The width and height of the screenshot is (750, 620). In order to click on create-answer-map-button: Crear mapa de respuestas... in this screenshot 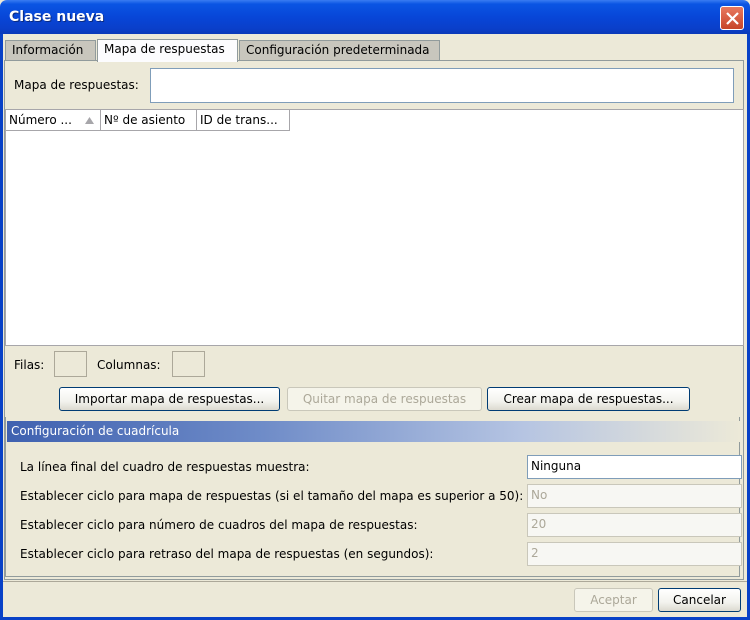, I will do `click(588, 399)`.